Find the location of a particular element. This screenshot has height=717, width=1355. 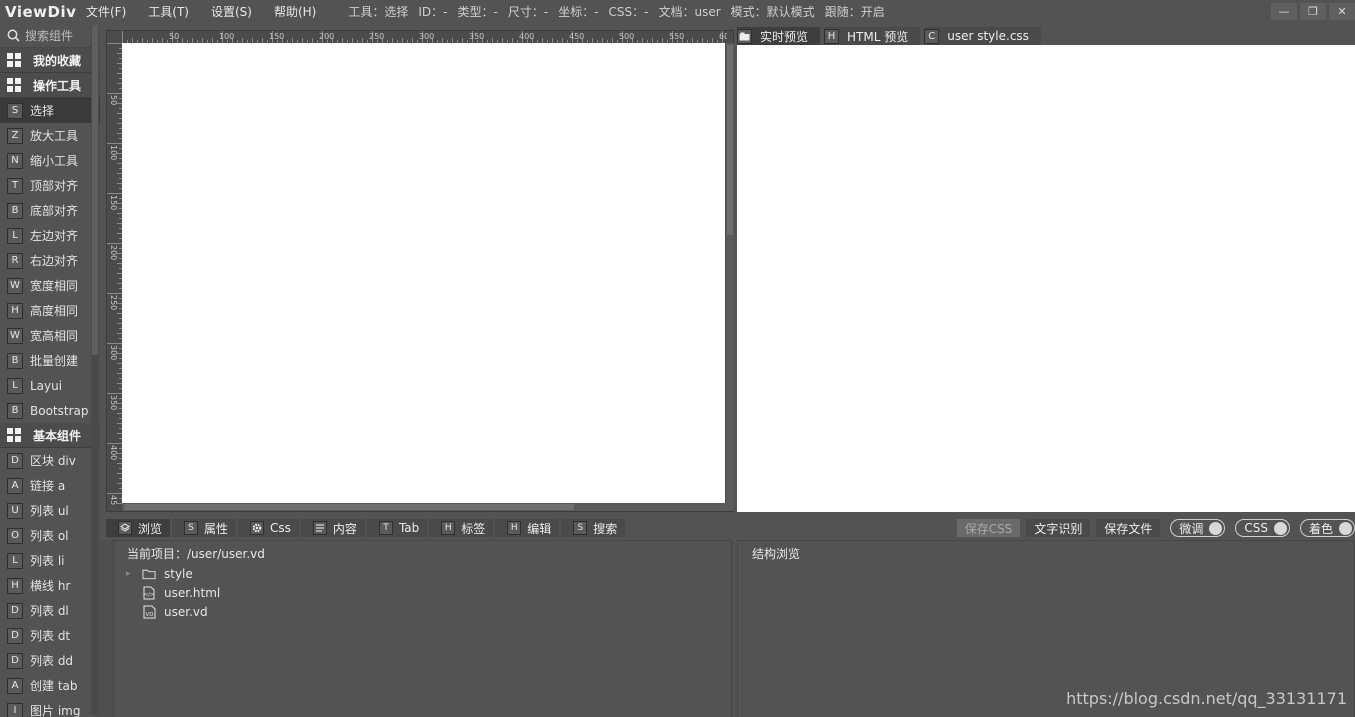

sidebar-item: L Layui is located at coordinates (50, 385).